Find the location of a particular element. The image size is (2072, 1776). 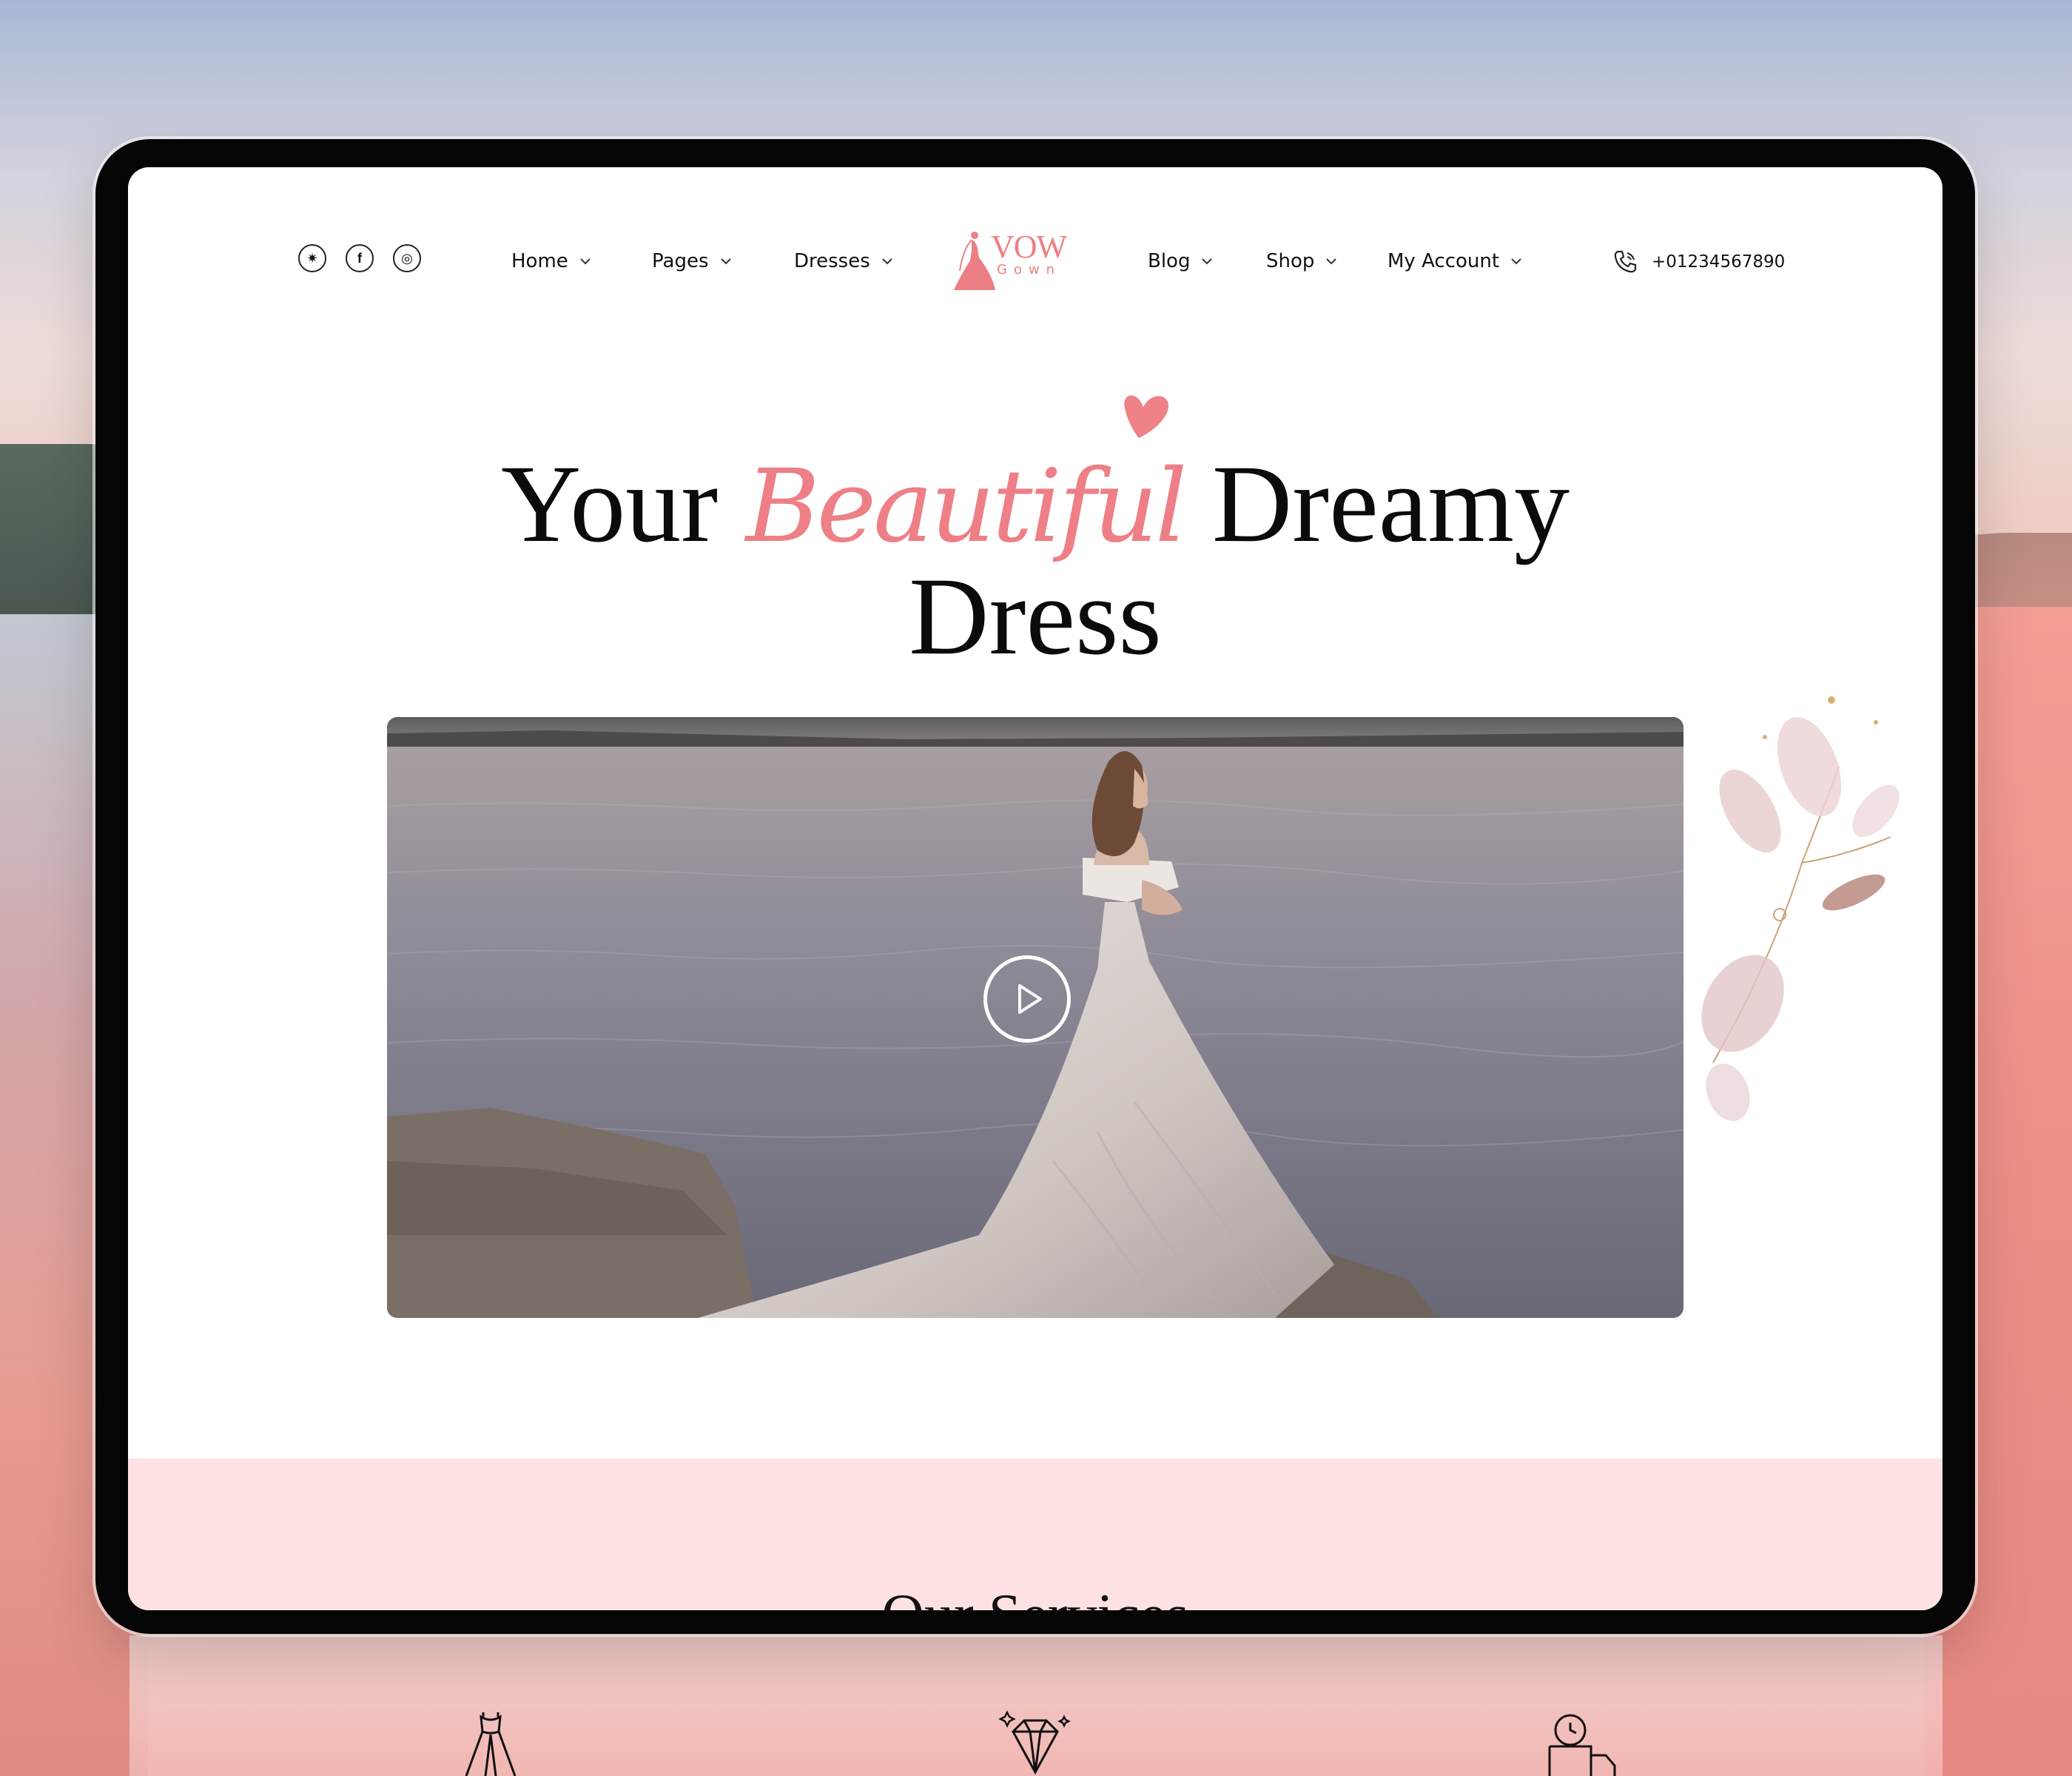

twitter-glyph: ✷ is located at coordinates (312, 258).